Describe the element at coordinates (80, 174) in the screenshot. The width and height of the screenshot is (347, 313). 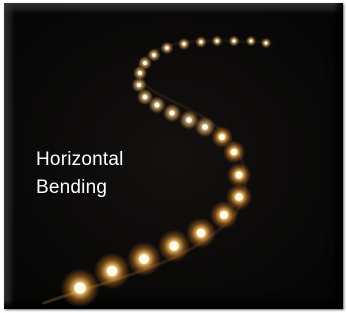
I see `caption: Horizontal Bending` at that location.